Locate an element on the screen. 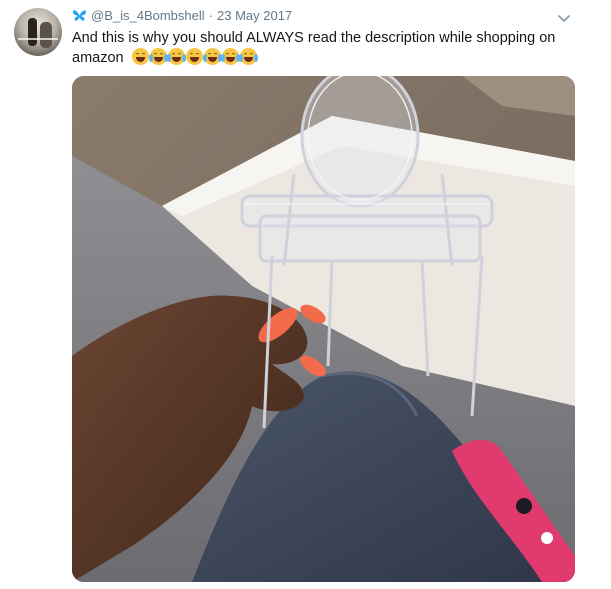 This screenshot has width=611, height=589. emoji-row is located at coordinates (194, 56).